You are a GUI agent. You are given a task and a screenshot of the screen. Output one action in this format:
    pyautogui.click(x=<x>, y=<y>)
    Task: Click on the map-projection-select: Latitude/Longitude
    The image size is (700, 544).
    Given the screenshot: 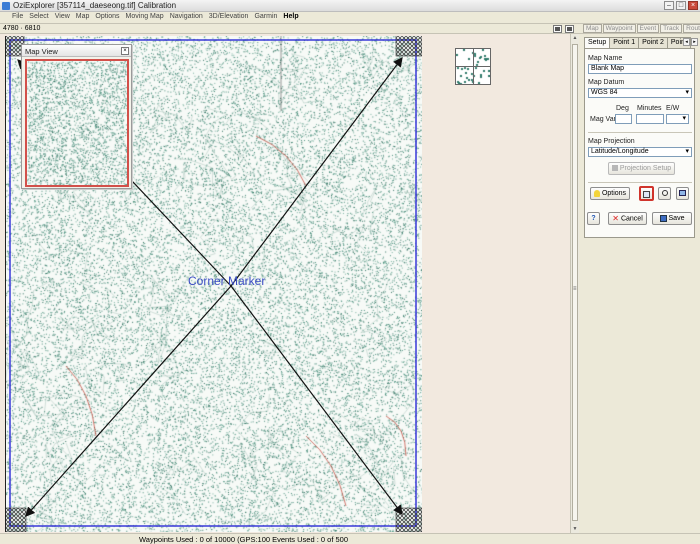 What is the action you would take?
    pyautogui.click(x=640, y=152)
    